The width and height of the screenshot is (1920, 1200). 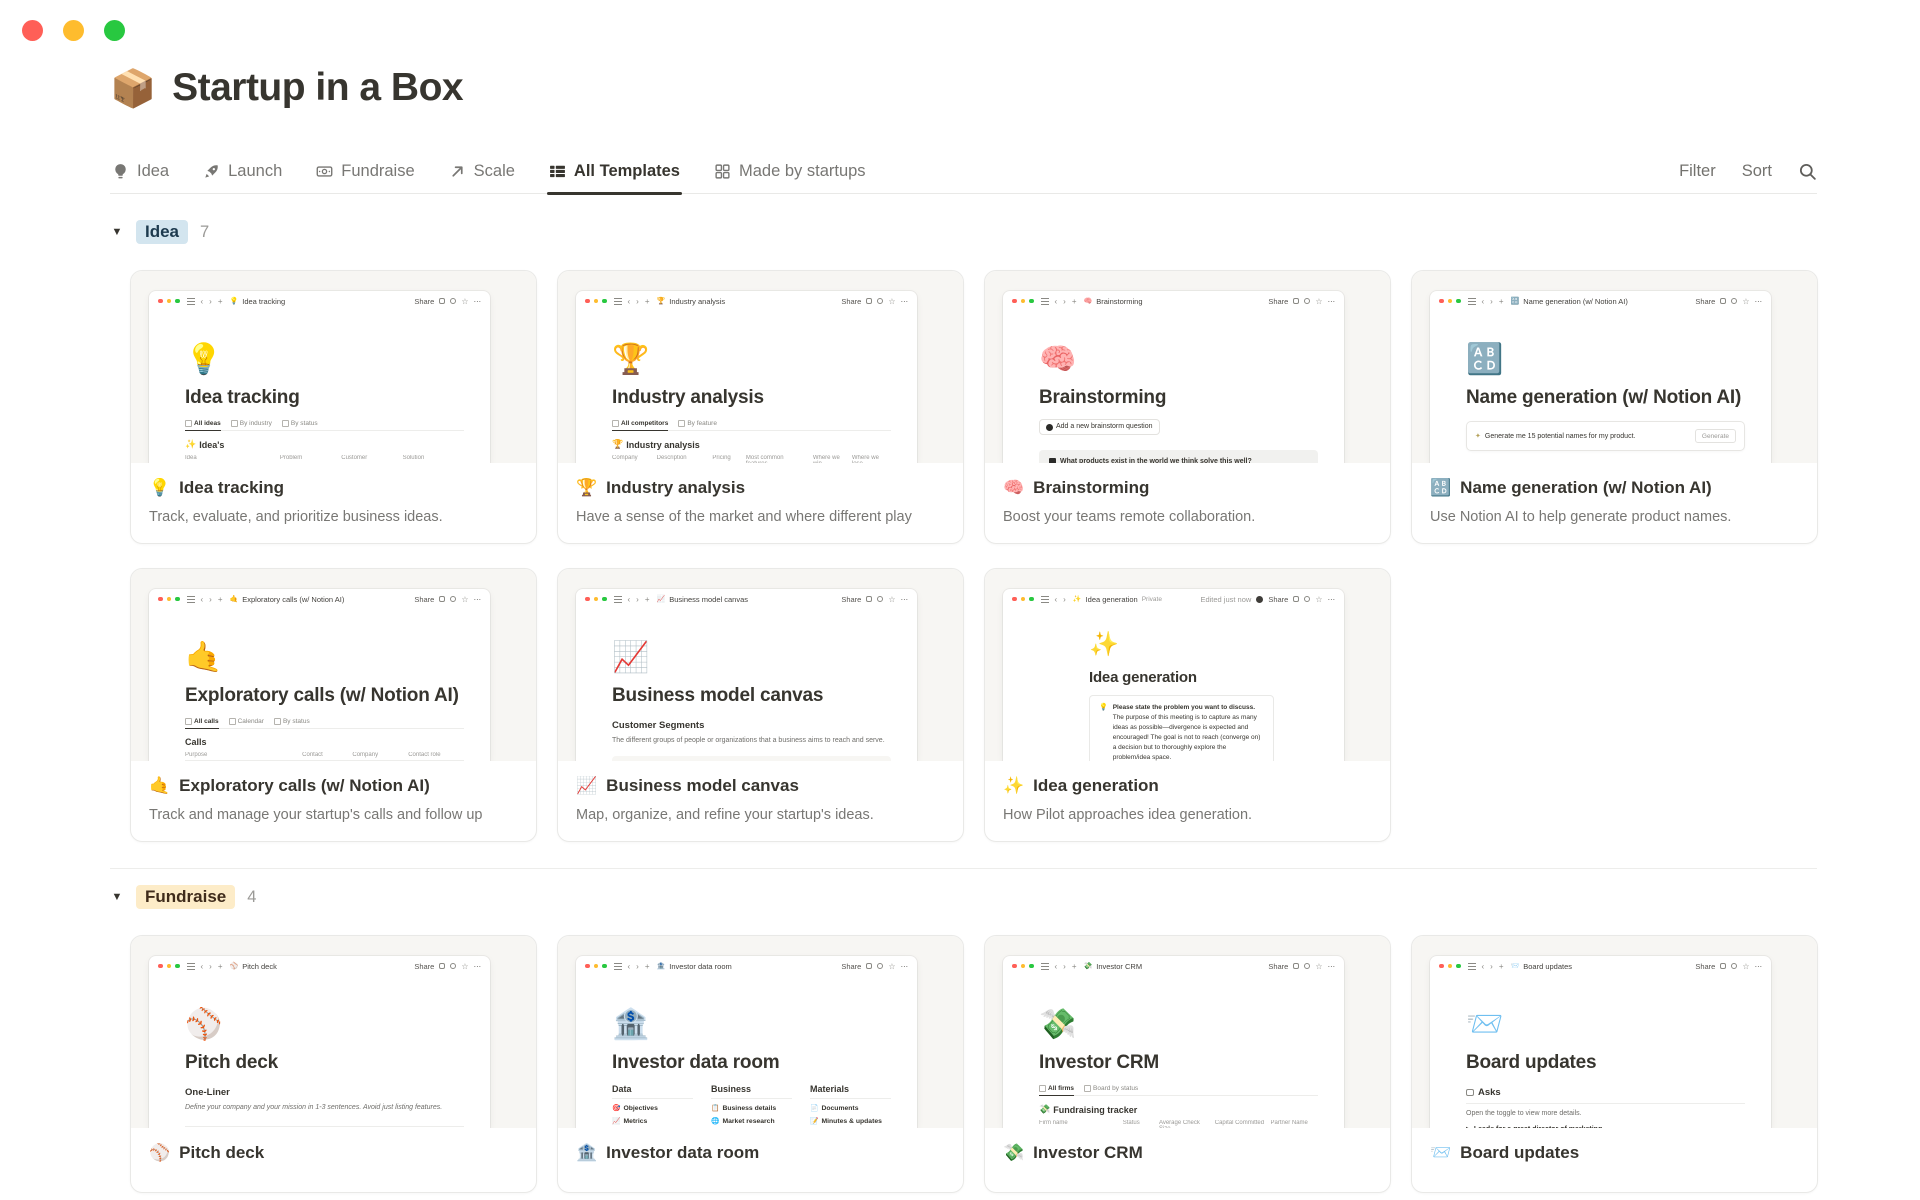 What do you see at coordinates (1099, 427) in the screenshot?
I see `mini-button: Add a new brainstorm question` at bounding box center [1099, 427].